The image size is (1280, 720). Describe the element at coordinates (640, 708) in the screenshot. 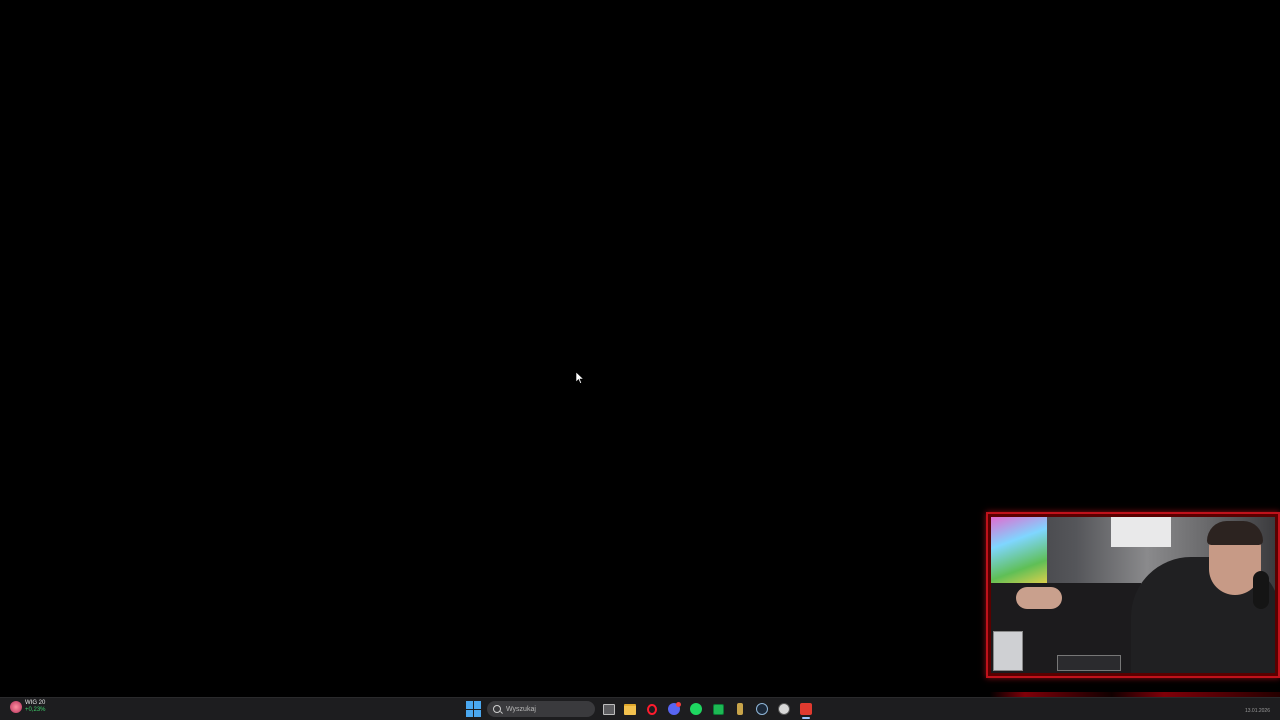

I see `taskbar: WIG 20 +0,23% Wyszukaj 13.01.2026` at that location.